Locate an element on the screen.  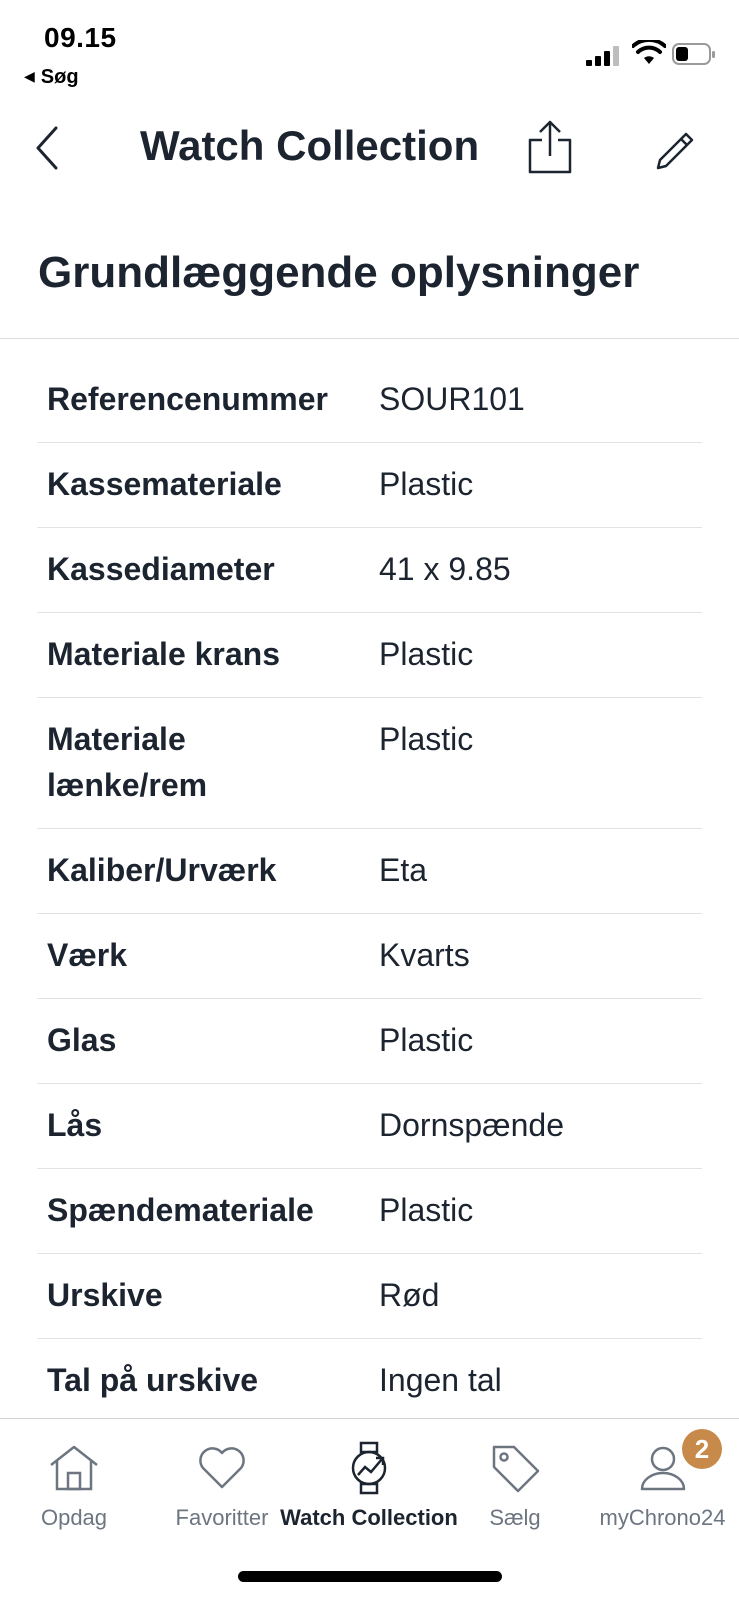
detail-label: Glas is located at coordinates (82, 1040).